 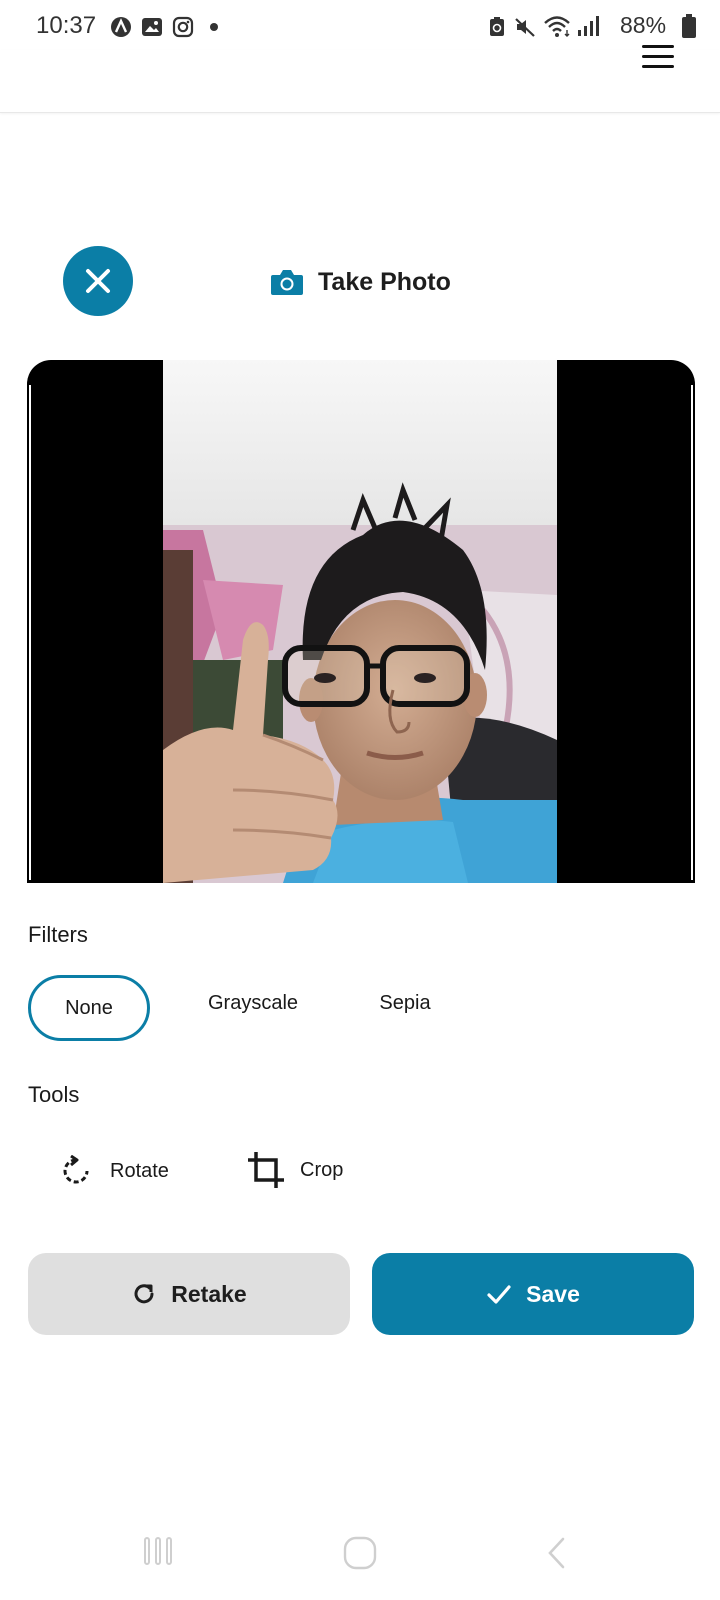 I want to click on battery-icon, so click(x=689, y=26).